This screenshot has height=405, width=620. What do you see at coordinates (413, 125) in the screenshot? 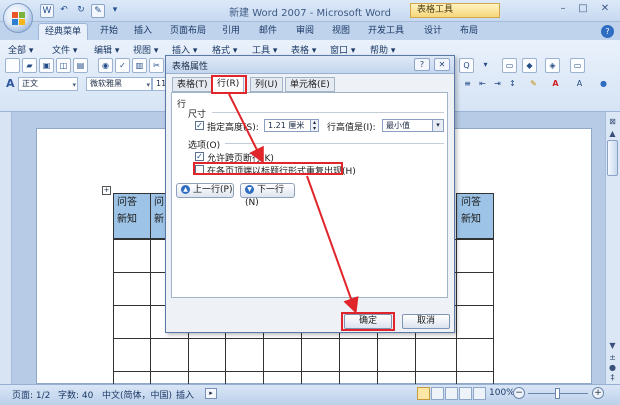
I see `height-rule-select: 最小值 ▾` at bounding box center [413, 125].